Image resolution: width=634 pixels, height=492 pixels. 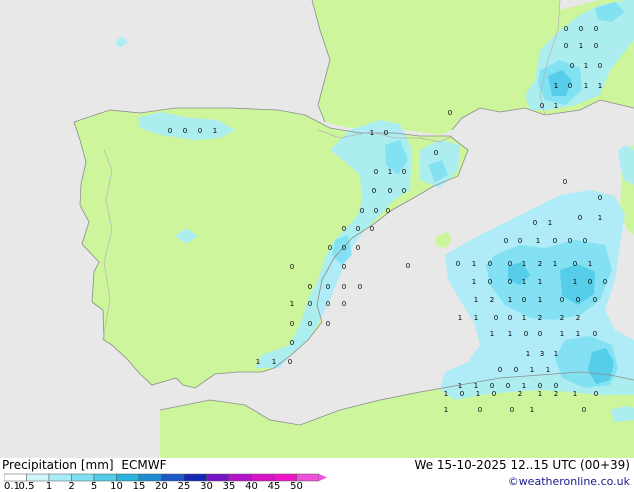 I want to click on valid-time: We 15-10-2025 12..15 UTC (00+39), so click(x=522, y=465).